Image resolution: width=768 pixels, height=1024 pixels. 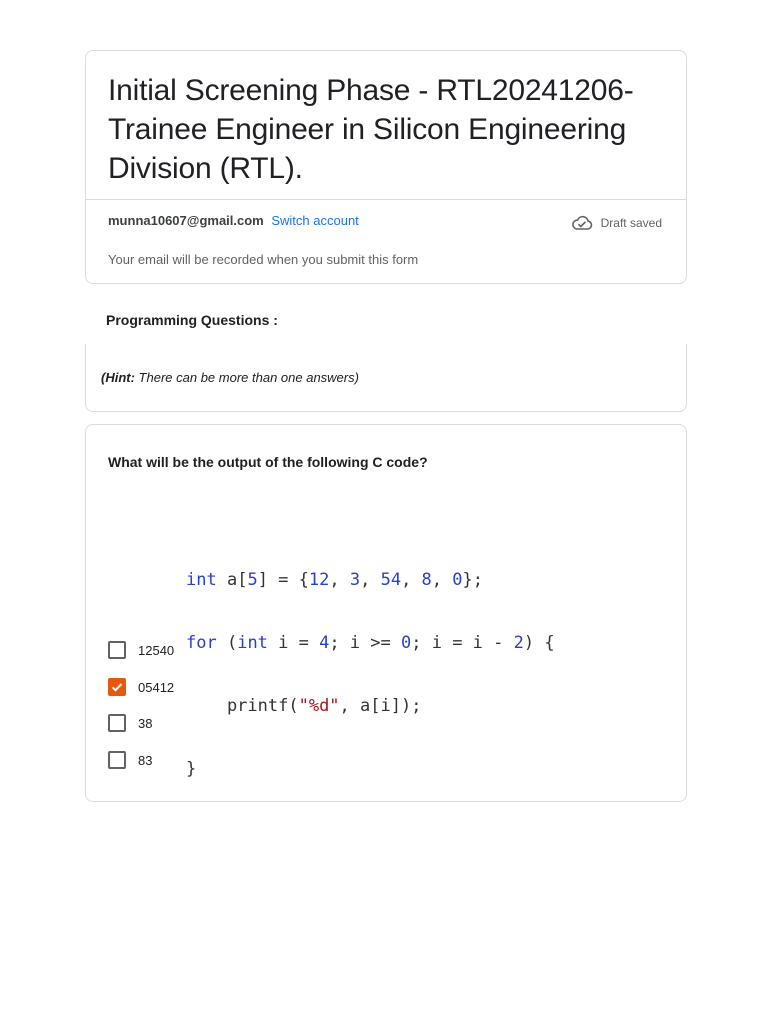 What do you see at coordinates (156, 650) in the screenshot?
I see `option-label: 12540` at bounding box center [156, 650].